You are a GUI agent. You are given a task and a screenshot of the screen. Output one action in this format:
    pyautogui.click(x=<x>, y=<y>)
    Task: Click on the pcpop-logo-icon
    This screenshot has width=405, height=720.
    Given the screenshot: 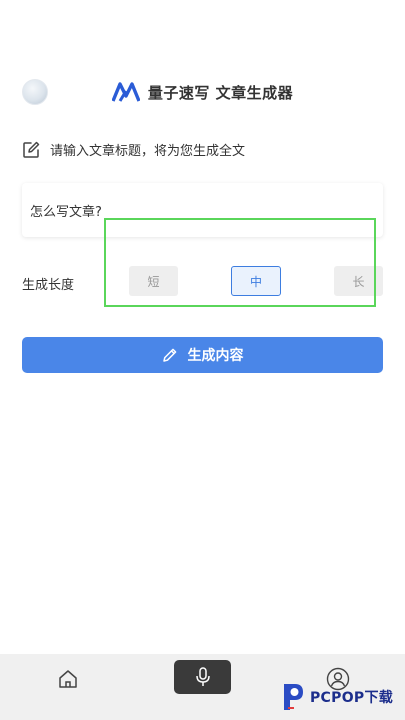 What is the action you would take?
    pyautogui.click(x=293, y=697)
    